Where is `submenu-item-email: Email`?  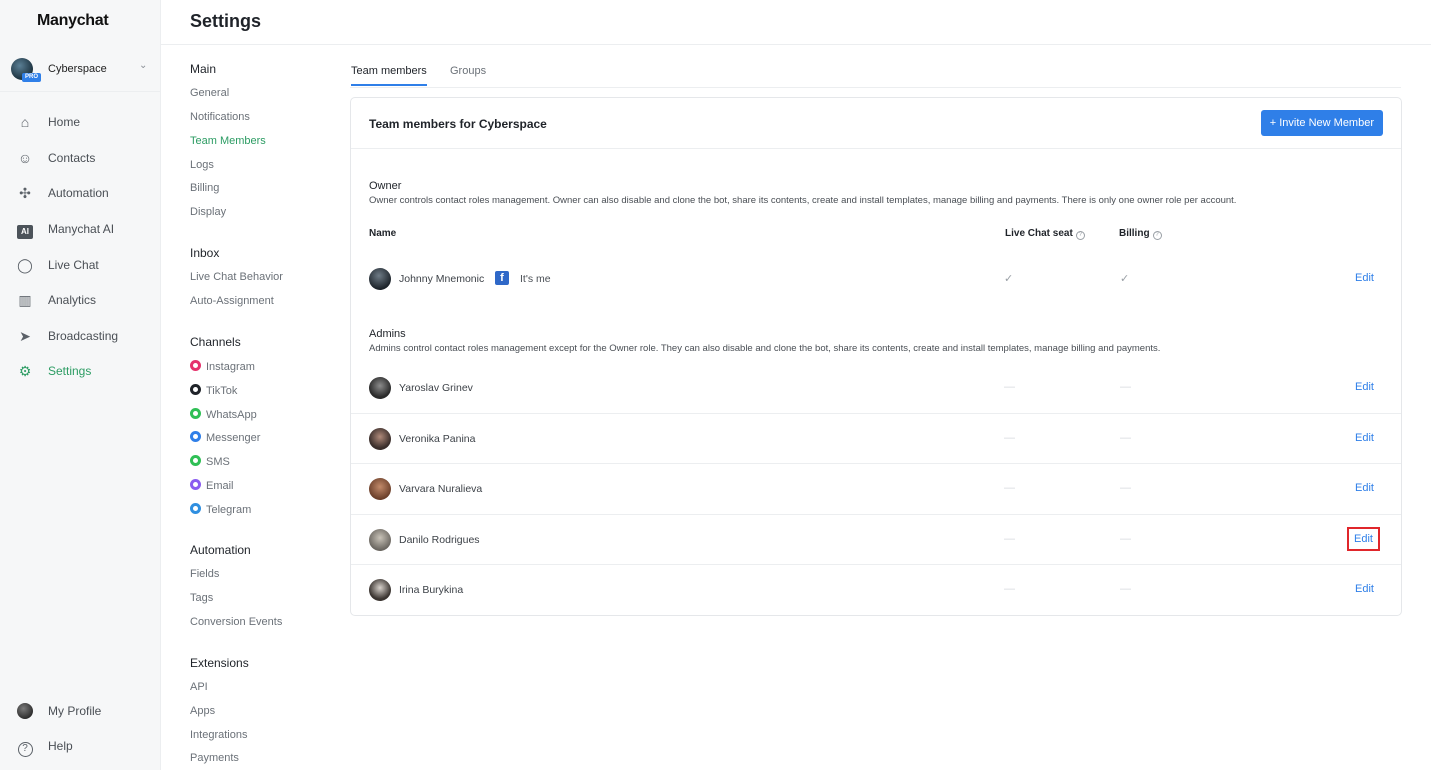
submenu-item-email: Email is located at coordinates (212, 485).